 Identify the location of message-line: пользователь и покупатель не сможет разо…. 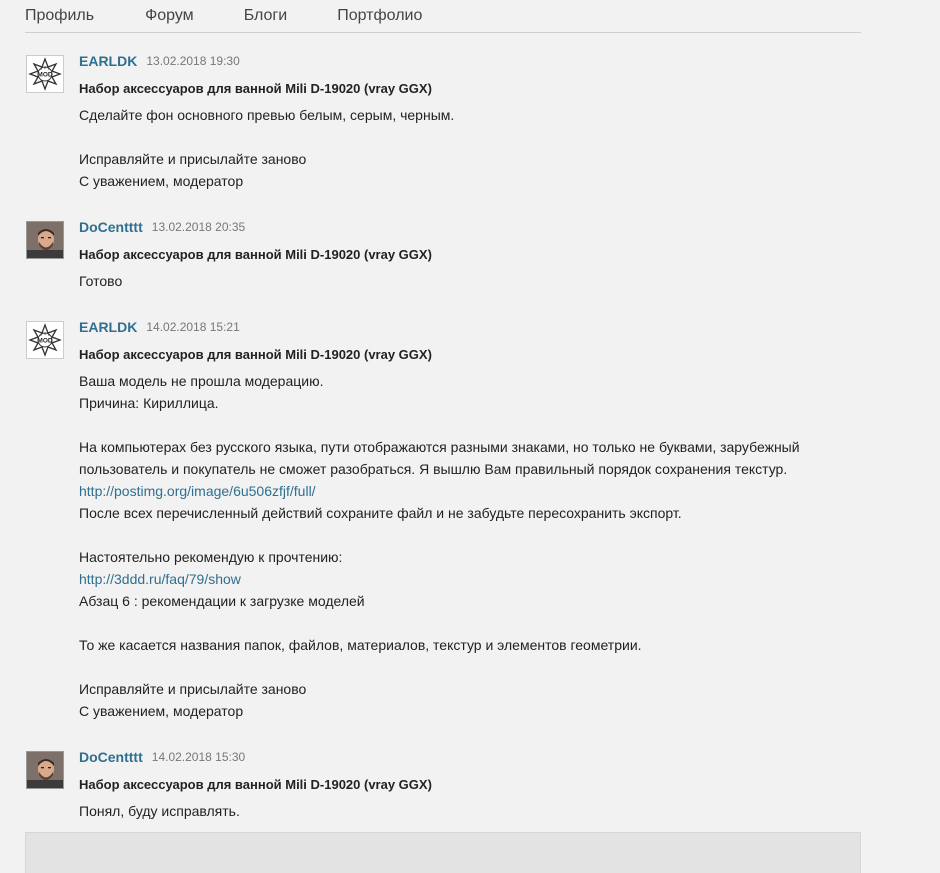
(433, 469).